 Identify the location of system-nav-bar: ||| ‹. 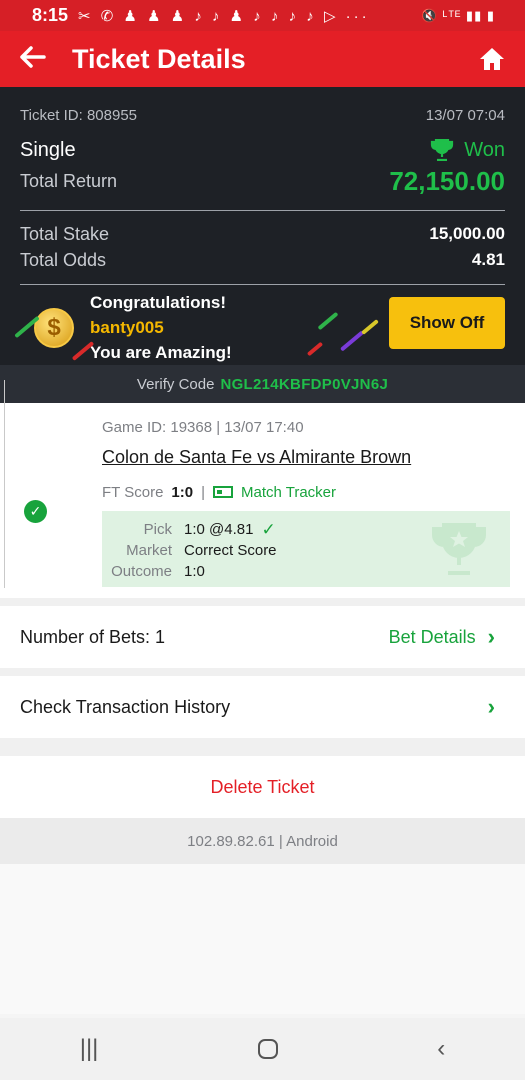
(262, 1049).